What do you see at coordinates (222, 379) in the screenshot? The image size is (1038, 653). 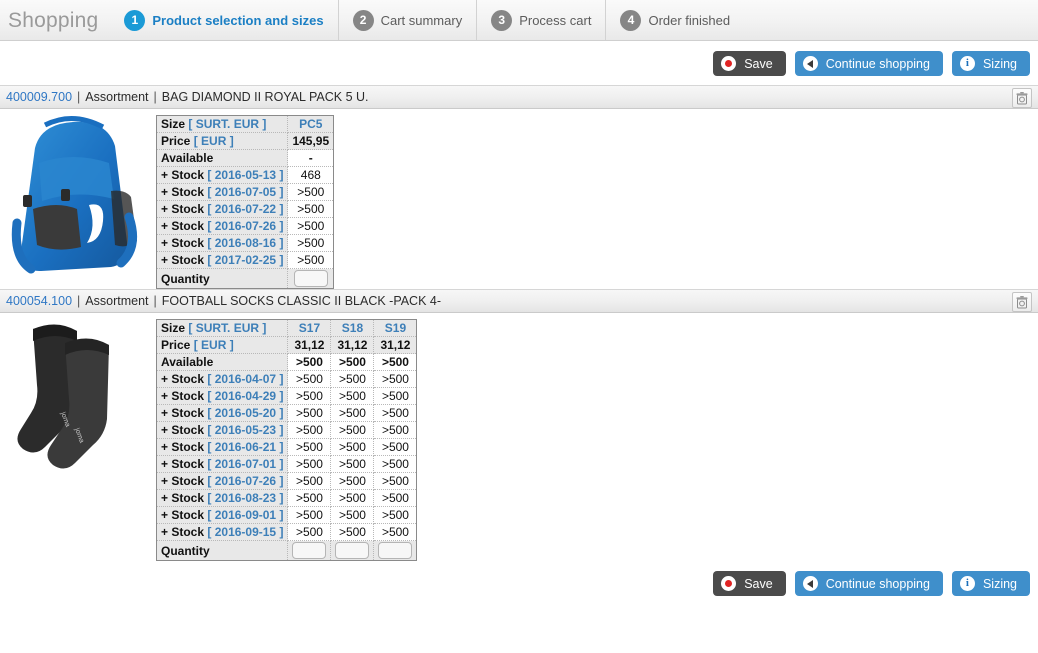 I see `row-label-stock: + Stock [ 2016-04-07 ]` at bounding box center [222, 379].